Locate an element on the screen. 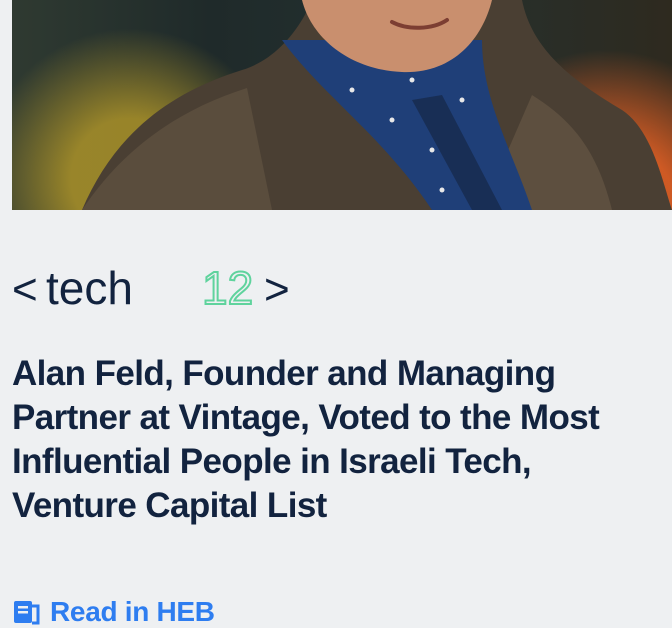 Image resolution: width=672 pixels, height=628 pixels. read-in-hebrew-link: Read in HEB is located at coordinates (113, 612).